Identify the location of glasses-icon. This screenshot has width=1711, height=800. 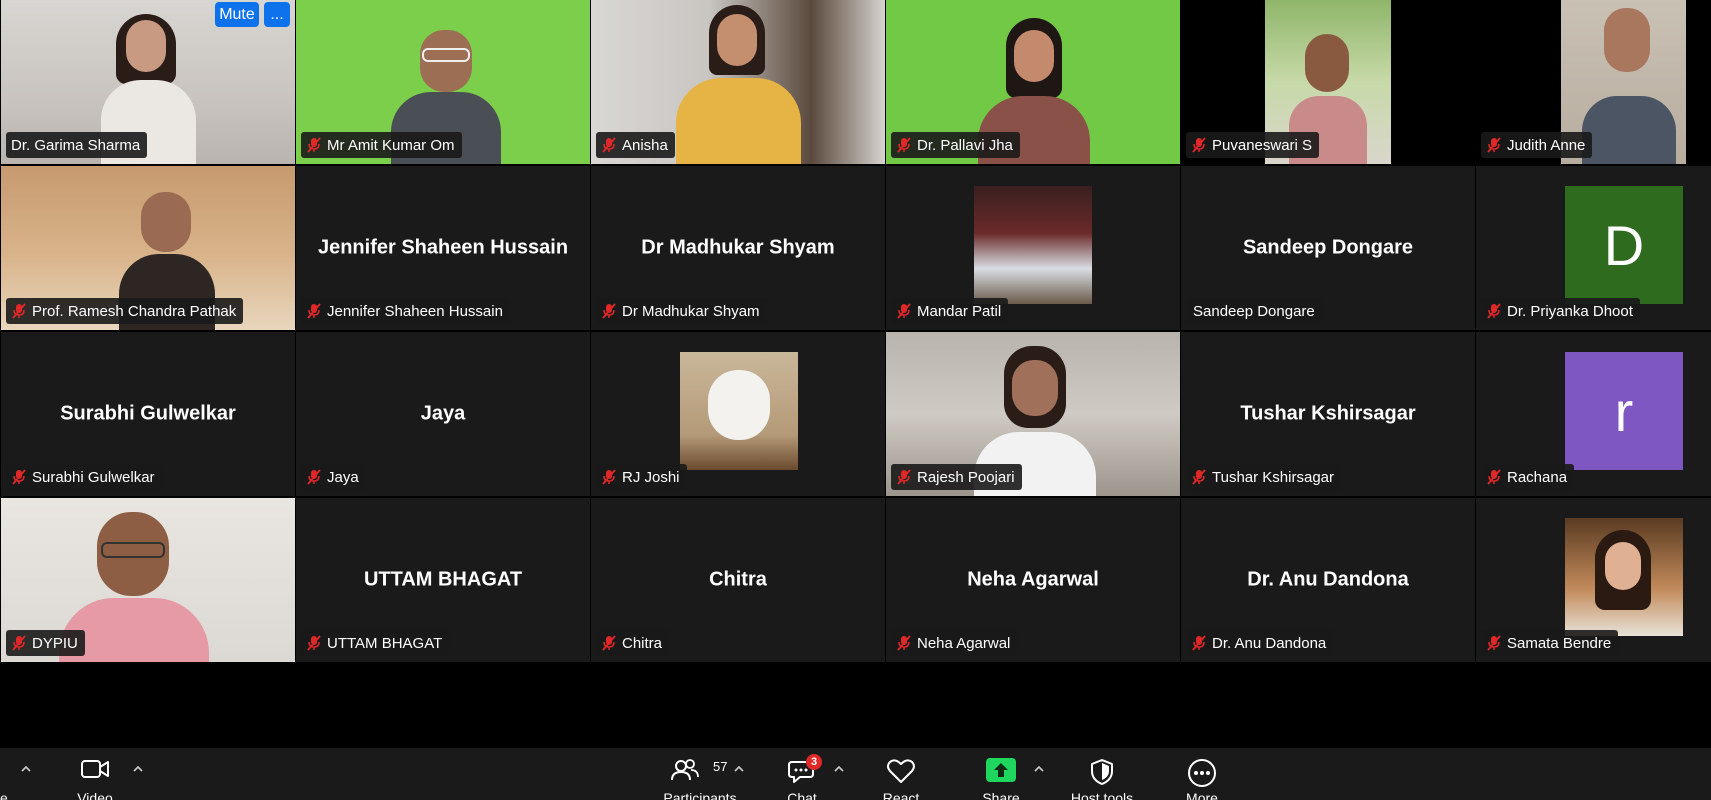
(133, 550).